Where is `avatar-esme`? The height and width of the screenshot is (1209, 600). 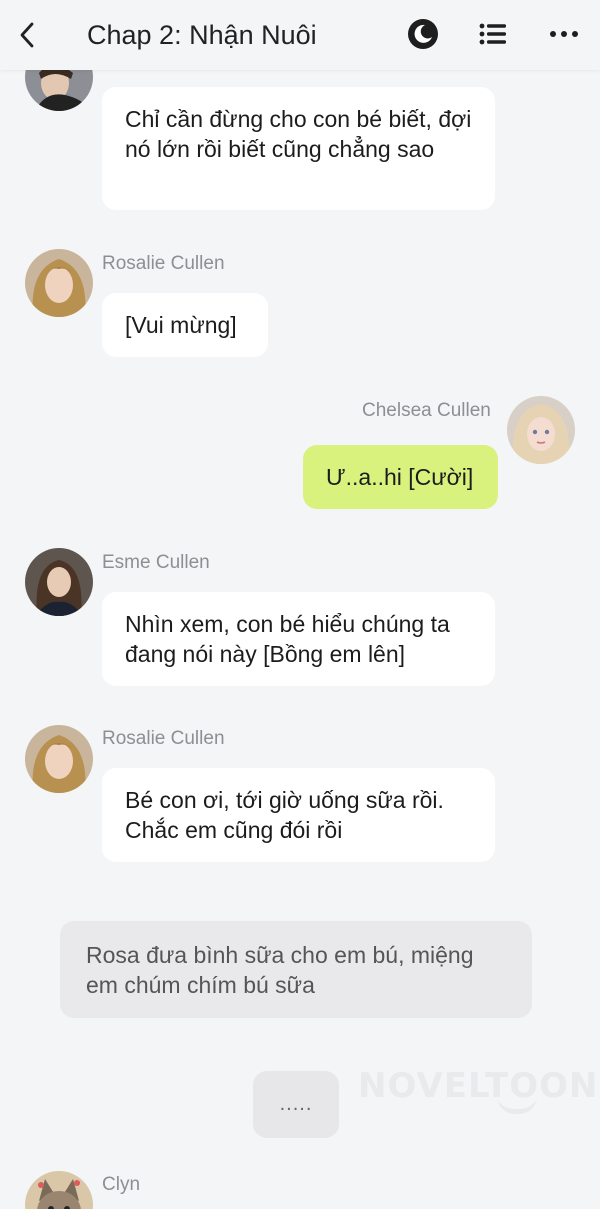 avatar-esme is located at coordinates (59, 582).